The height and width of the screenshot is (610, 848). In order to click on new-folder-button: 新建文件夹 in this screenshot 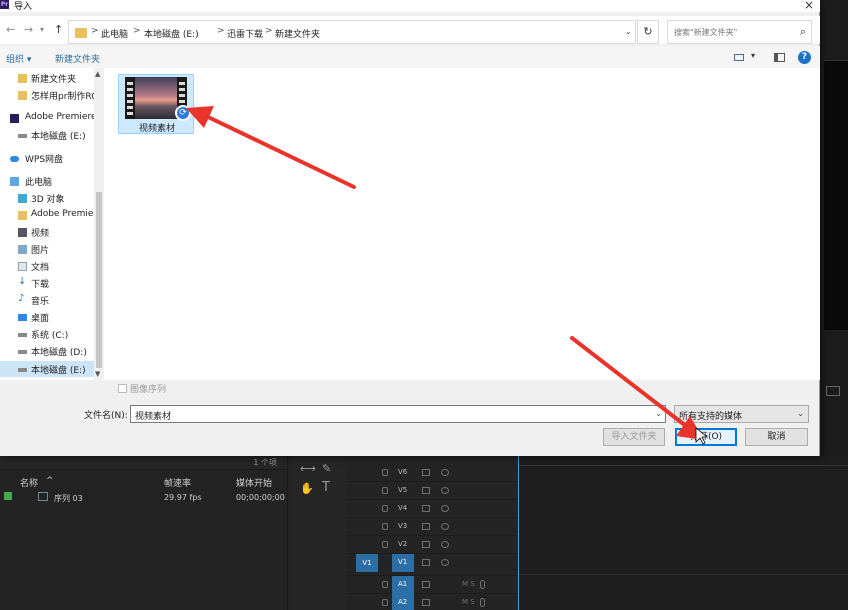, I will do `click(77, 58)`.